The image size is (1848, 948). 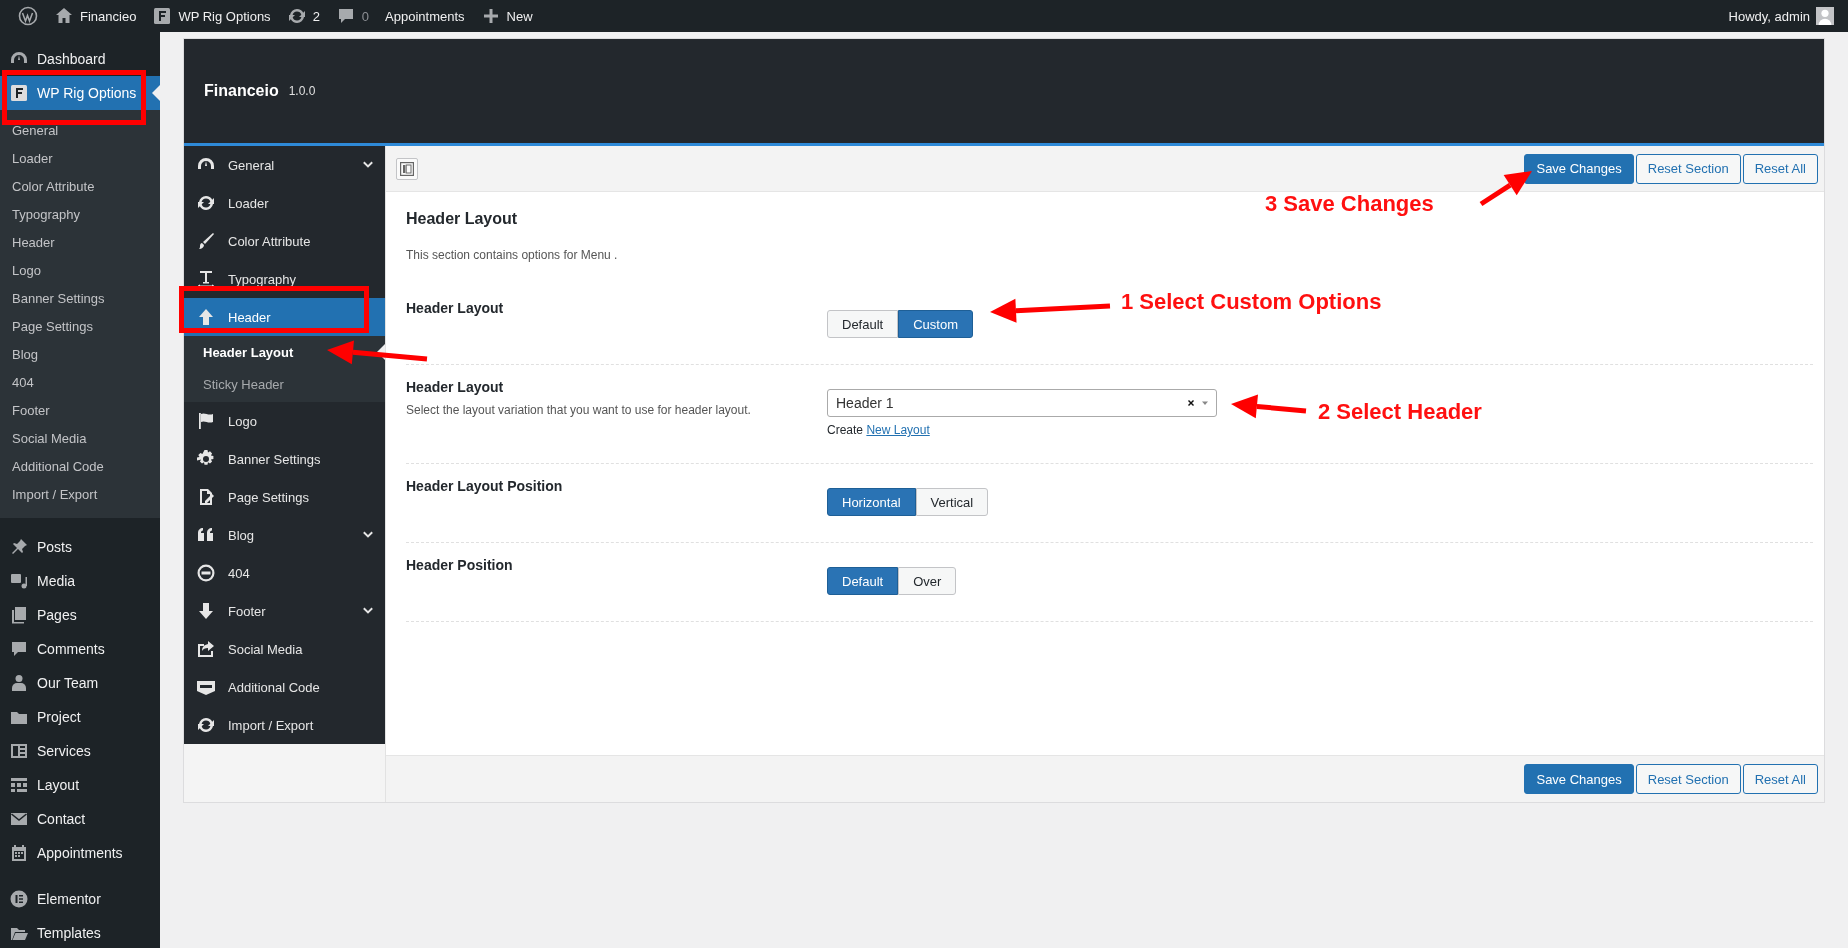 I want to click on options-submenu-item: Sticky Header, so click(x=284, y=384).